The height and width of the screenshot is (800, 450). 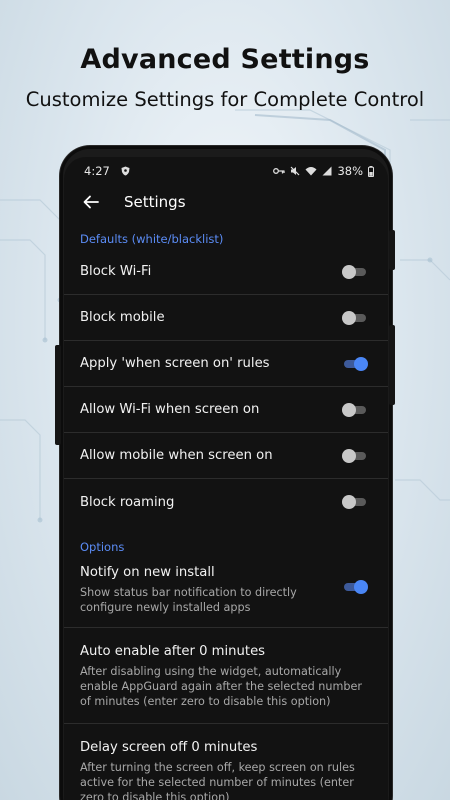 What do you see at coordinates (122, 317) in the screenshot?
I see `setting-label: Block mobile` at bounding box center [122, 317].